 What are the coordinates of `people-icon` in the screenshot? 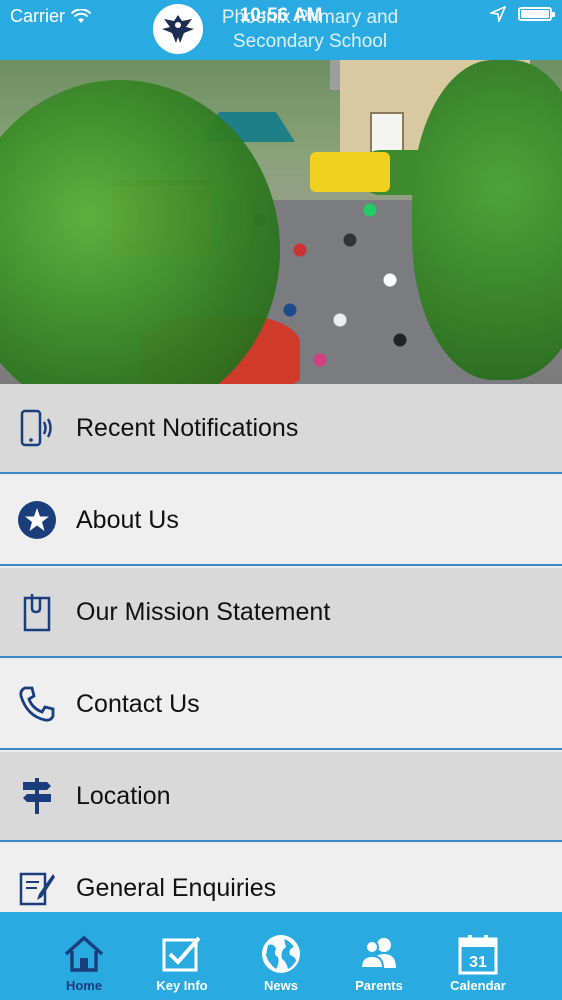 It's located at (379, 954).